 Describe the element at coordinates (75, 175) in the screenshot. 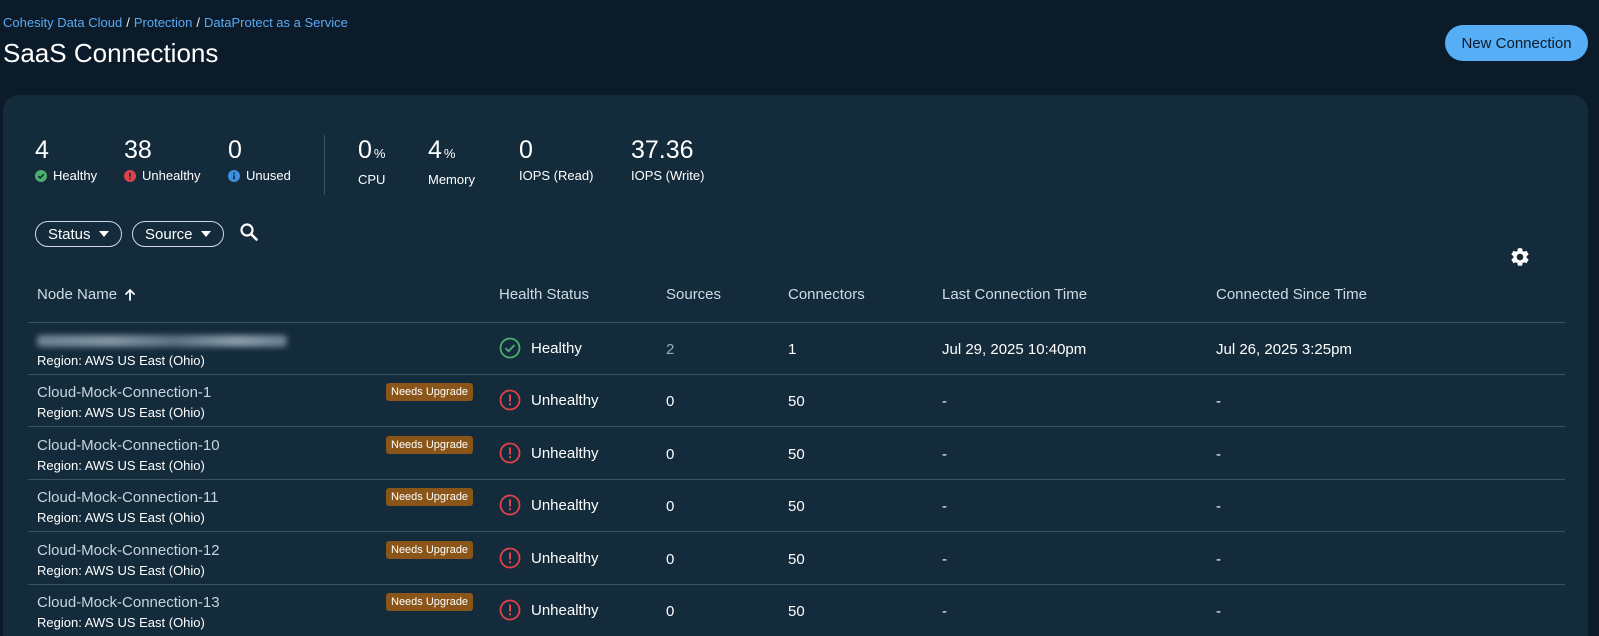

I see `stat-healthy-label: Healthy` at that location.